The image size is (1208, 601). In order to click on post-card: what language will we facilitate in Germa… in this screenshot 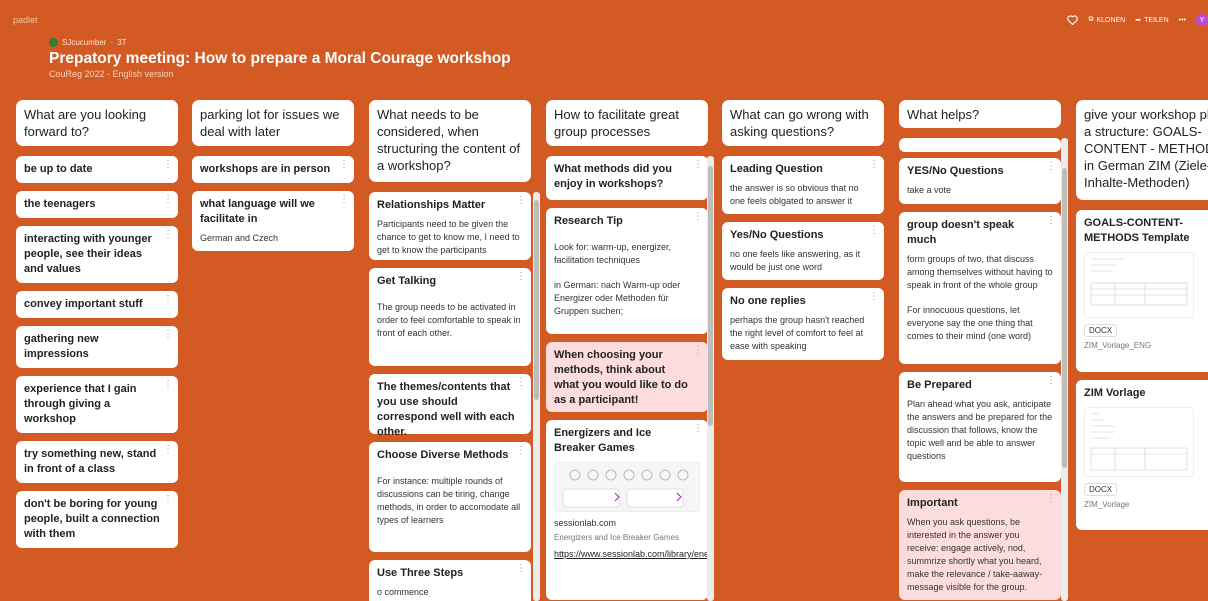, I will do `click(273, 221)`.